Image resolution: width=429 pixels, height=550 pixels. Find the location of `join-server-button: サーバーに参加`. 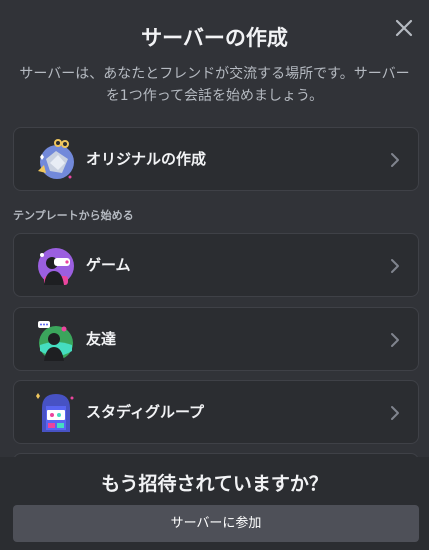

join-server-button: サーバーに参加 is located at coordinates (216, 523).